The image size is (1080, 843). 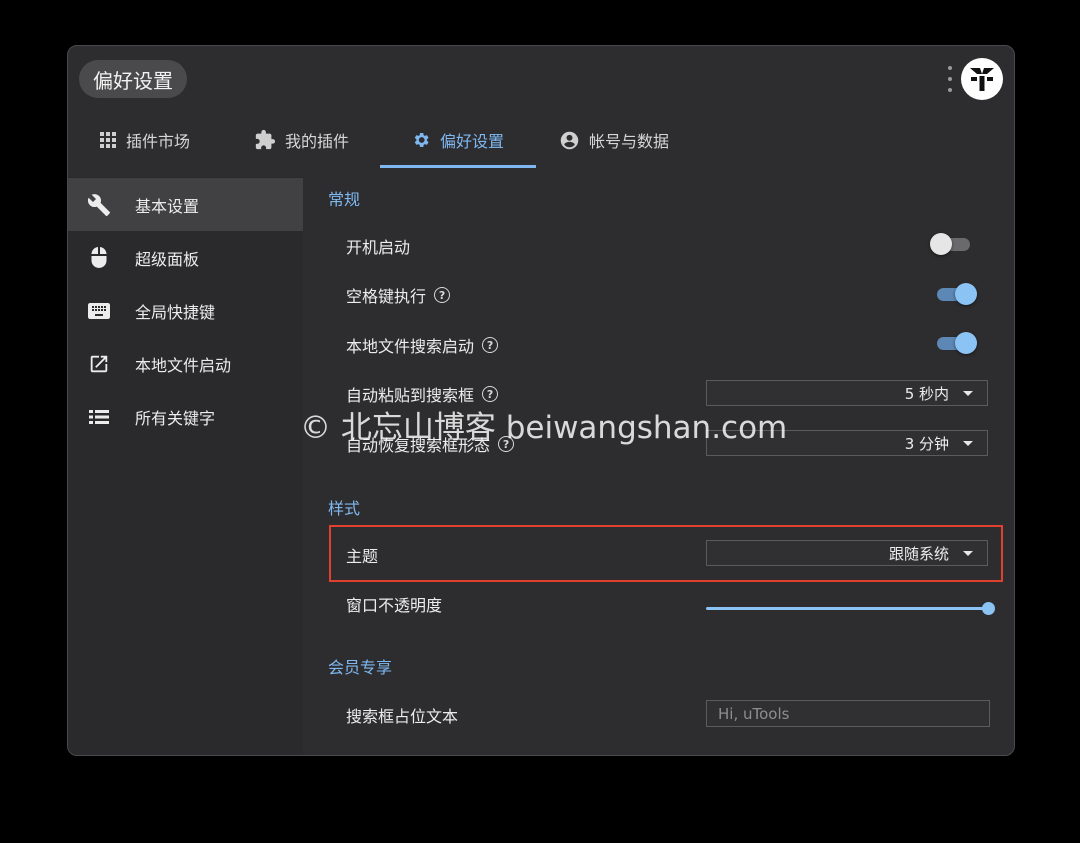 I want to click on sidebar-item-label: 超级面板, so click(x=167, y=259).